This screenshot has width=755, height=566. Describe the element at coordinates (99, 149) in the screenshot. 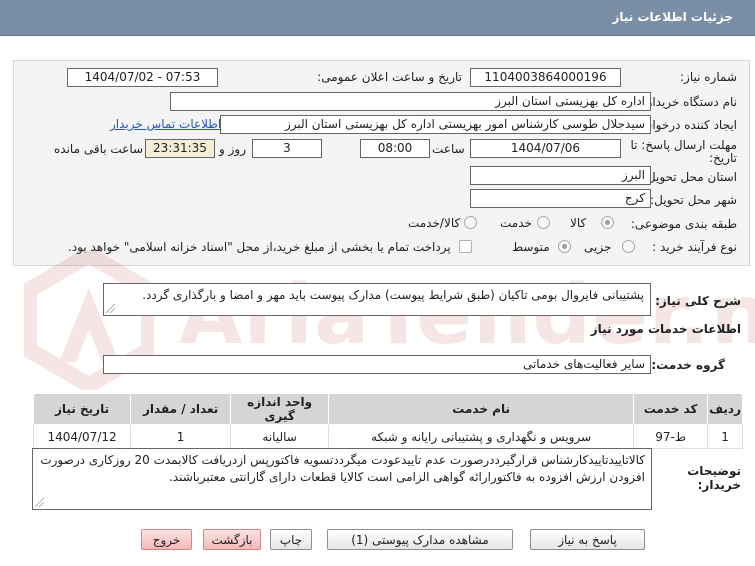

I see `remaining-label: ساعت باقی مانده` at that location.